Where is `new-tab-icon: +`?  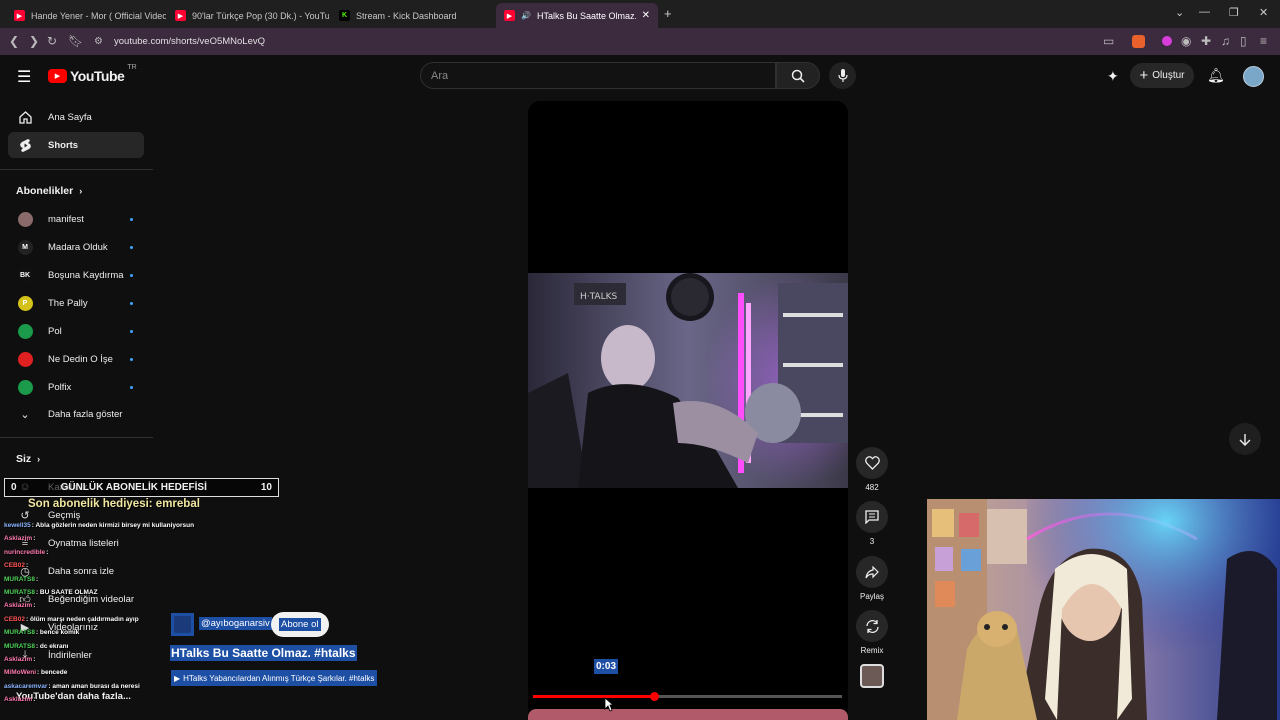
new-tab-icon: + is located at coordinates (668, 13).